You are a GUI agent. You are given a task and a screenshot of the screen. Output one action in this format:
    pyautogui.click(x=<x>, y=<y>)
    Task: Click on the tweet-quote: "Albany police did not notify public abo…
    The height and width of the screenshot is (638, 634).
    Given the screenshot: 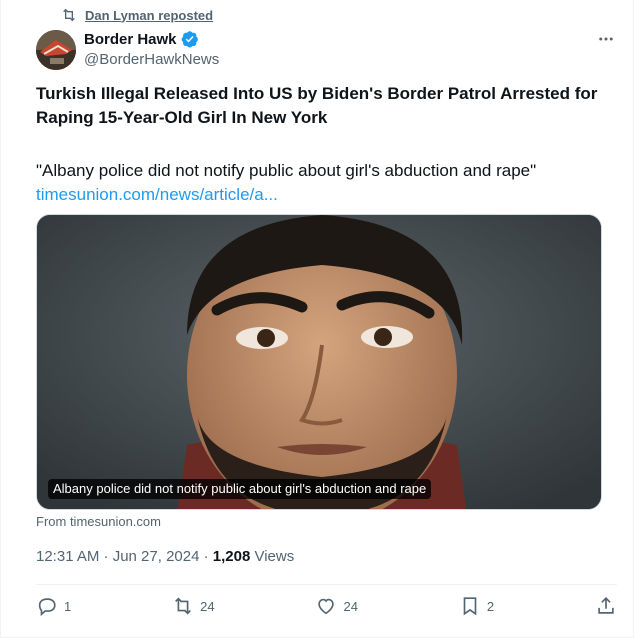 What is the action you would take?
    pyautogui.click(x=286, y=170)
    